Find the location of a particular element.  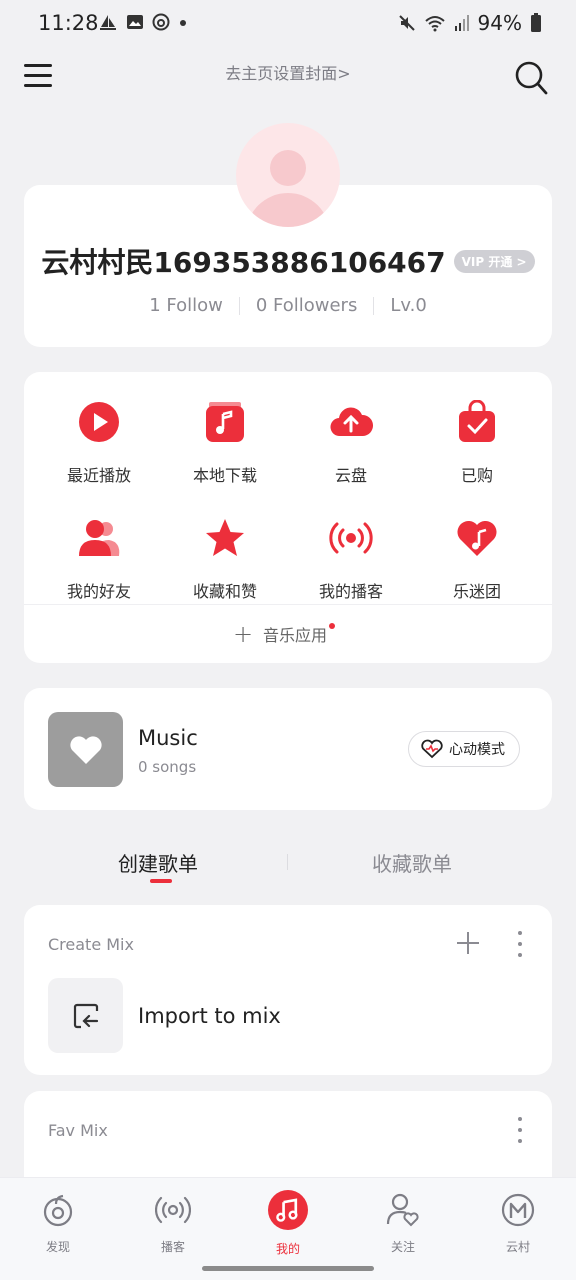

friends-icon is located at coordinates (99, 538).